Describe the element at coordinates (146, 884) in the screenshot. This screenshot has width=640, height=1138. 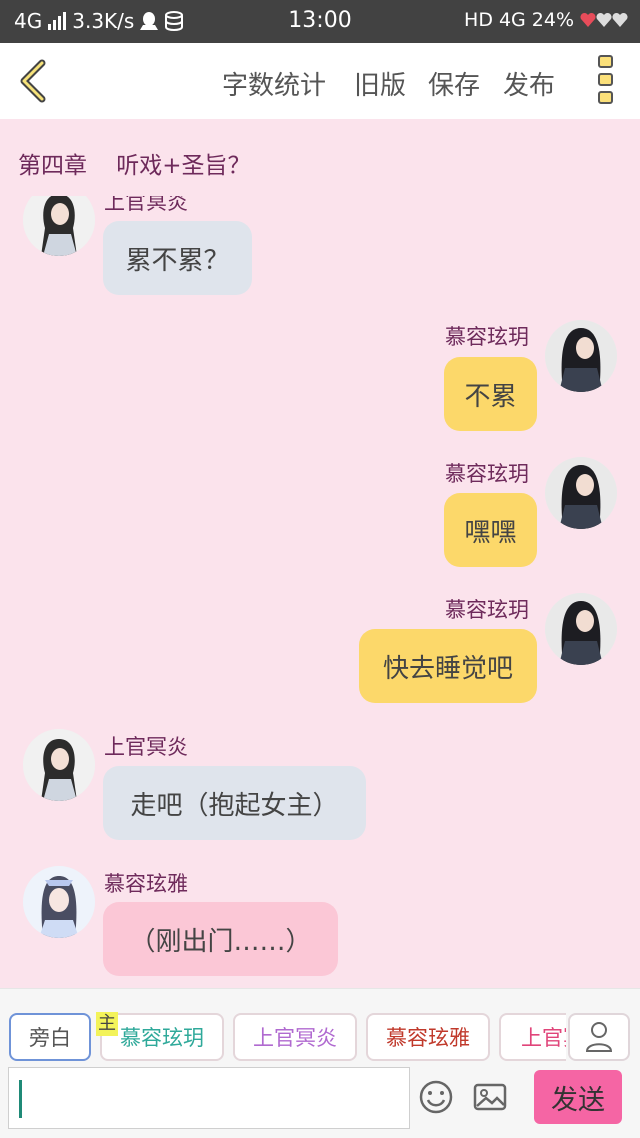
I see `speaker-name: 慕容玹雅` at that location.